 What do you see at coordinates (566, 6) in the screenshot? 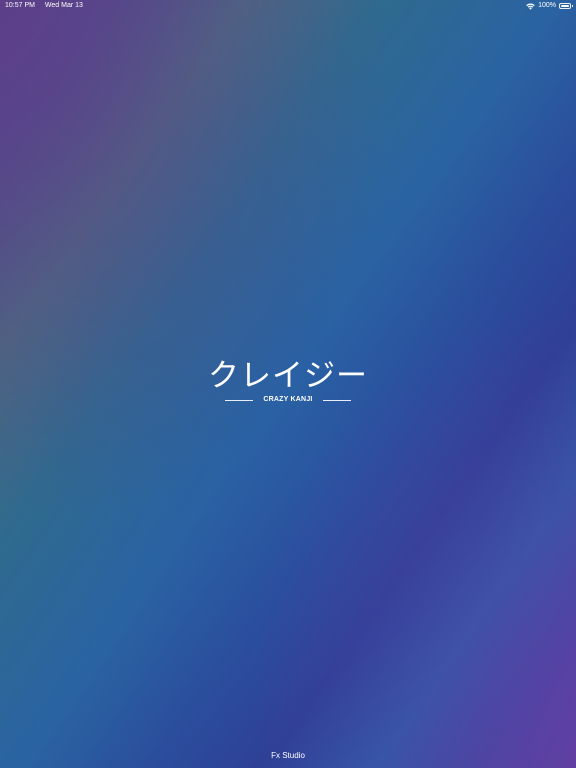
I see `battery-icon` at bounding box center [566, 6].